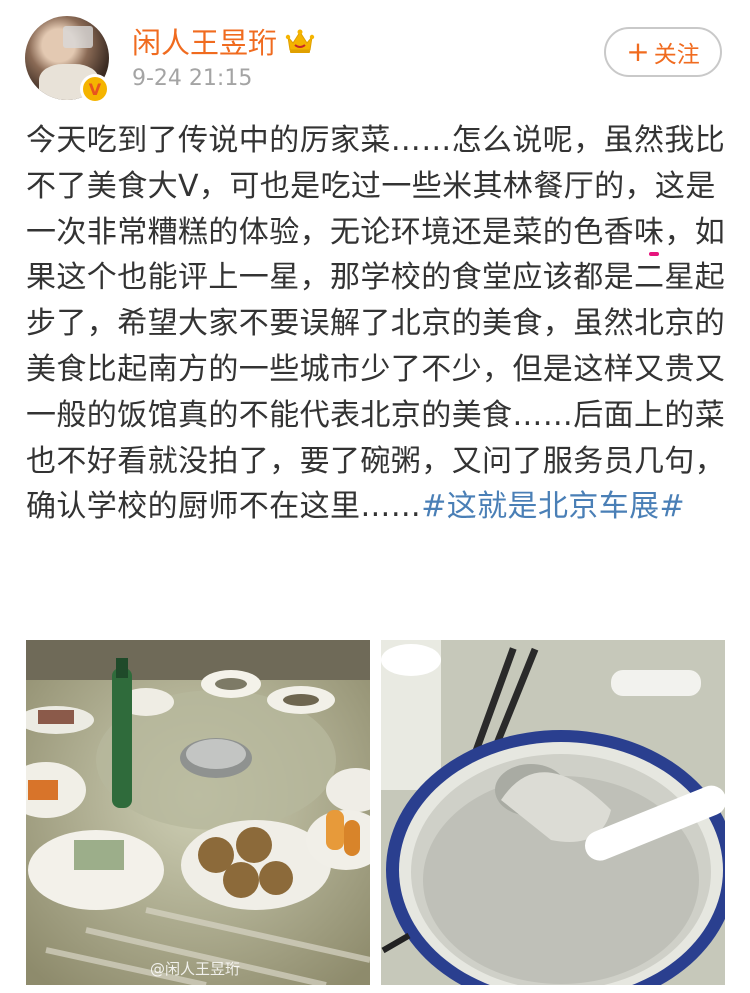  I want to click on username-row: 闲人王昱珩, so click(223, 41).